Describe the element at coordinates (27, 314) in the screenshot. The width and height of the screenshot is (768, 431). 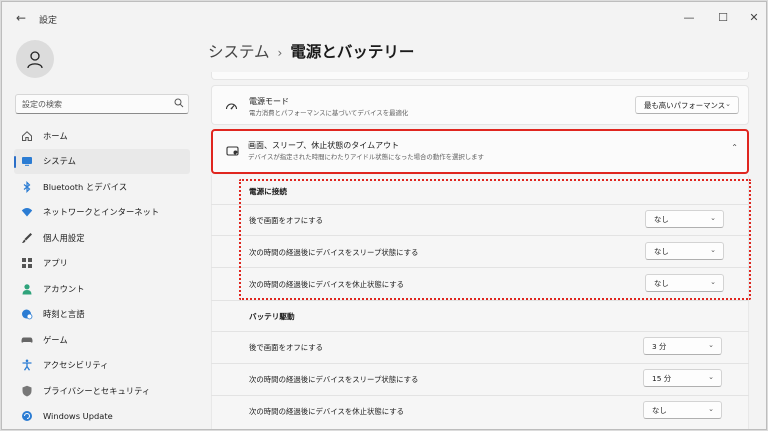
I see `globe-clock-icon` at that location.